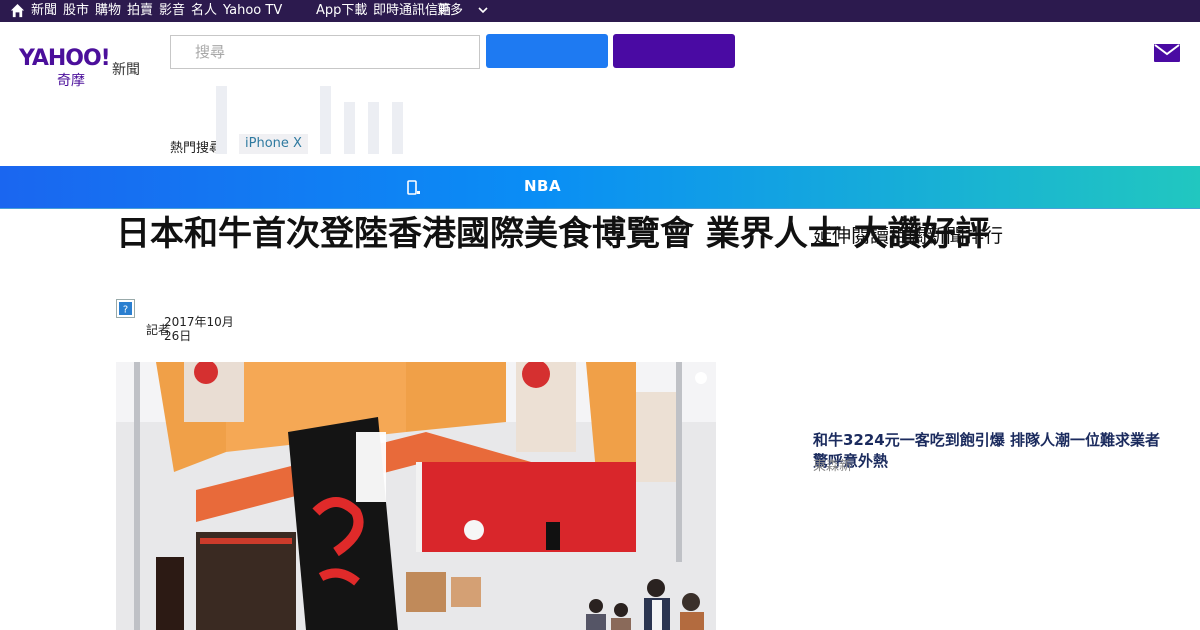 Image resolution: width=1200 pixels, height=630 pixels. Describe the element at coordinates (483, 10) in the screenshot. I see `chevron-down-icon` at that location.